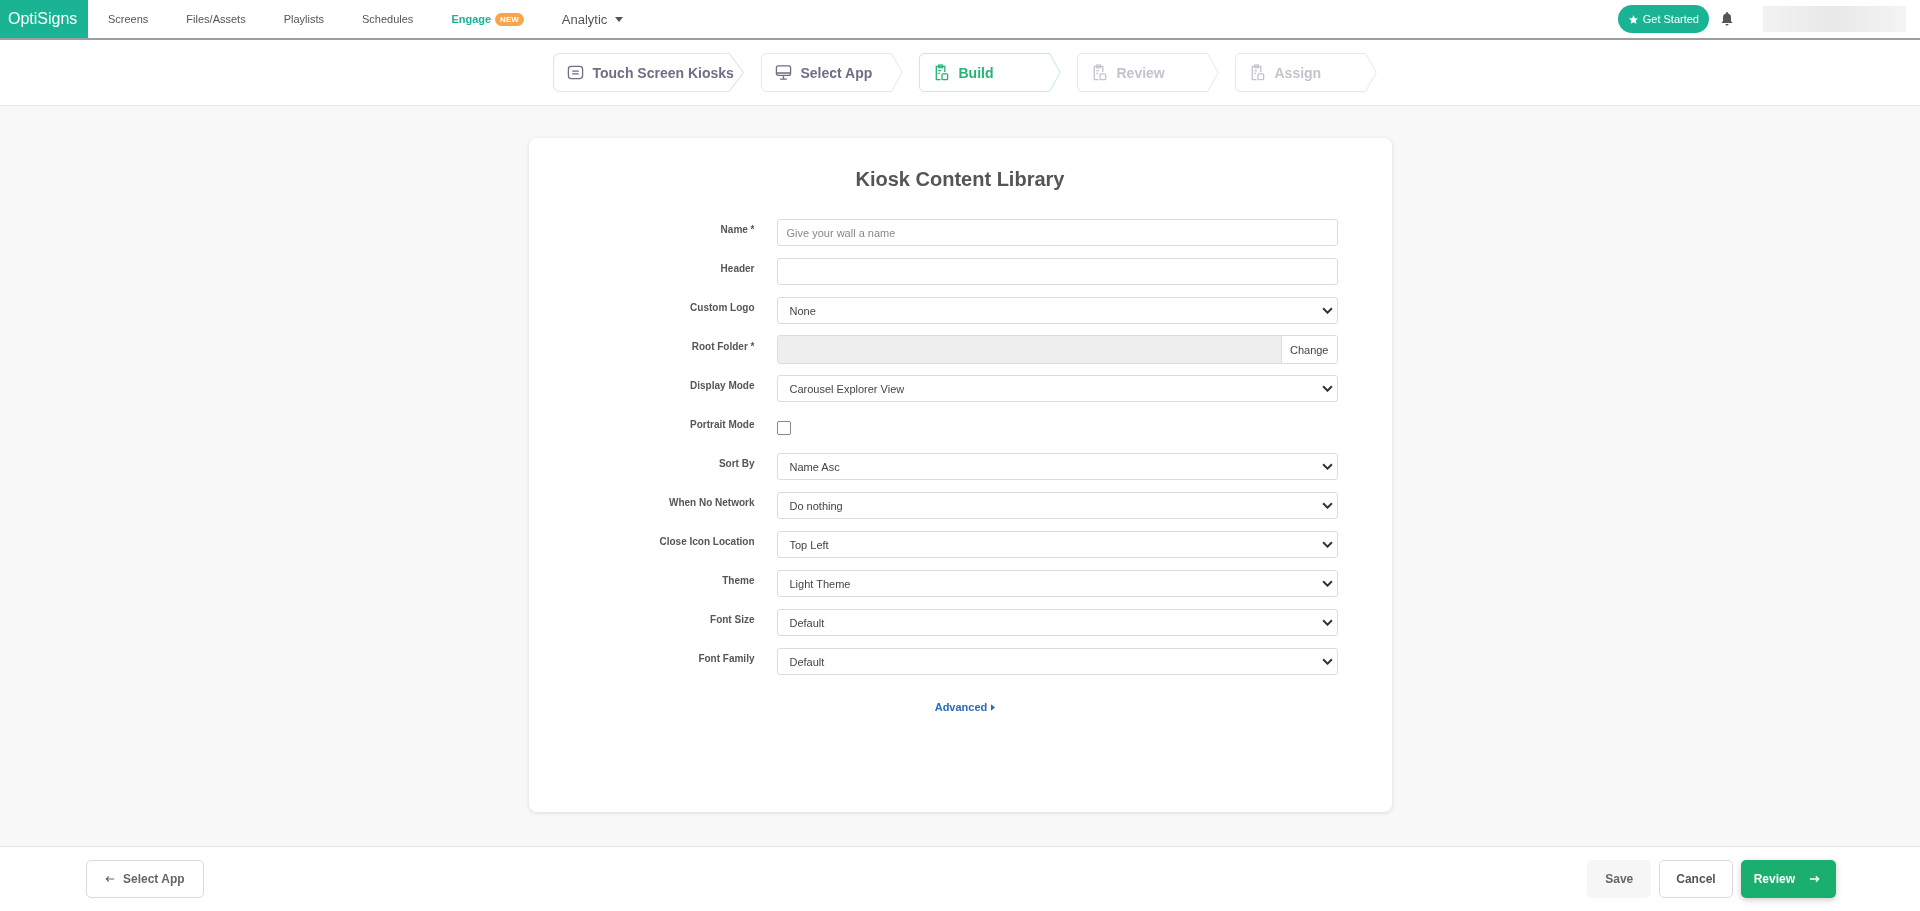 This screenshot has height=911, width=1920. Describe the element at coordinates (723, 346) in the screenshot. I see `field-label: Root Folder *` at that location.